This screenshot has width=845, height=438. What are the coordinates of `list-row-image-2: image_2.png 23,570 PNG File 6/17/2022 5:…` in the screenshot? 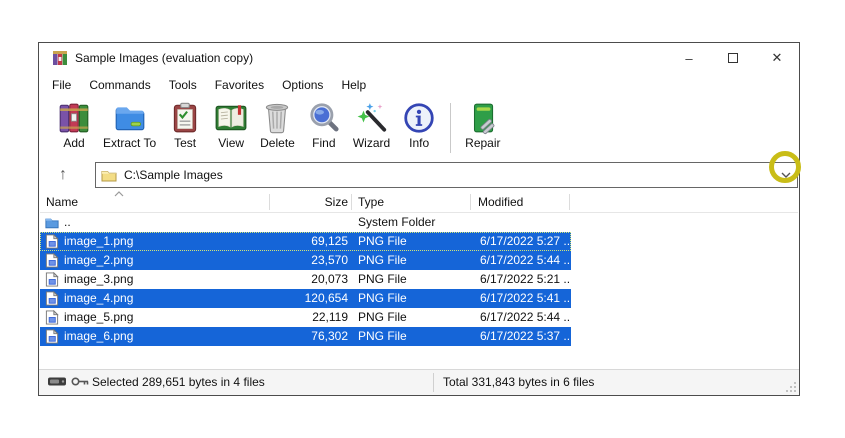 It's located at (305, 260).